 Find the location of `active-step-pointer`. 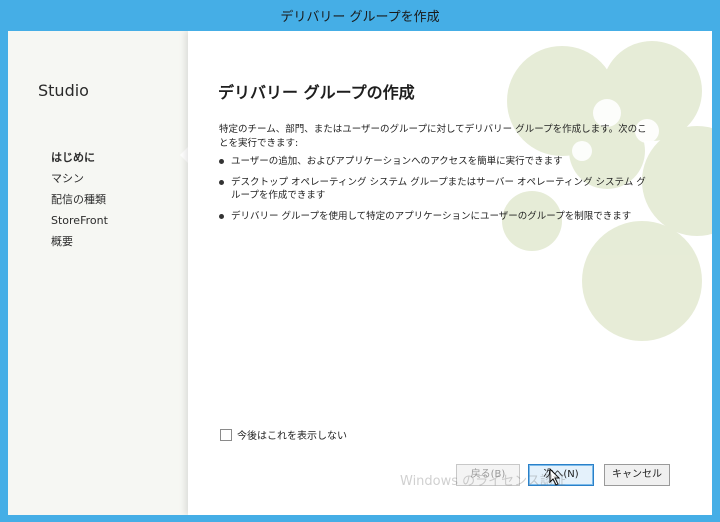

active-step-pointer is located at coordinates (184, 155).